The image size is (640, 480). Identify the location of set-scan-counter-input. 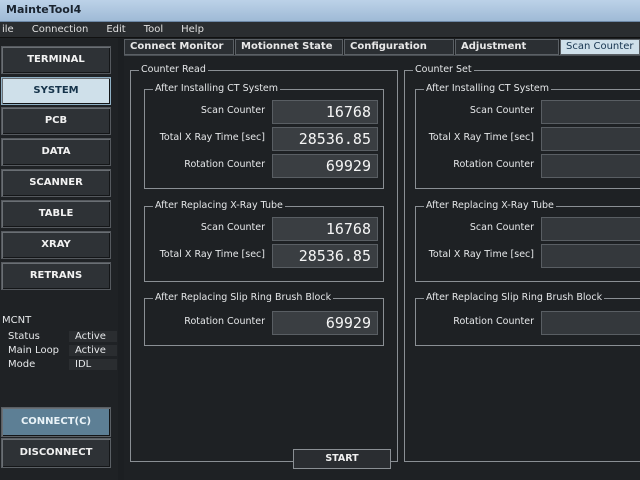
(590, 112).